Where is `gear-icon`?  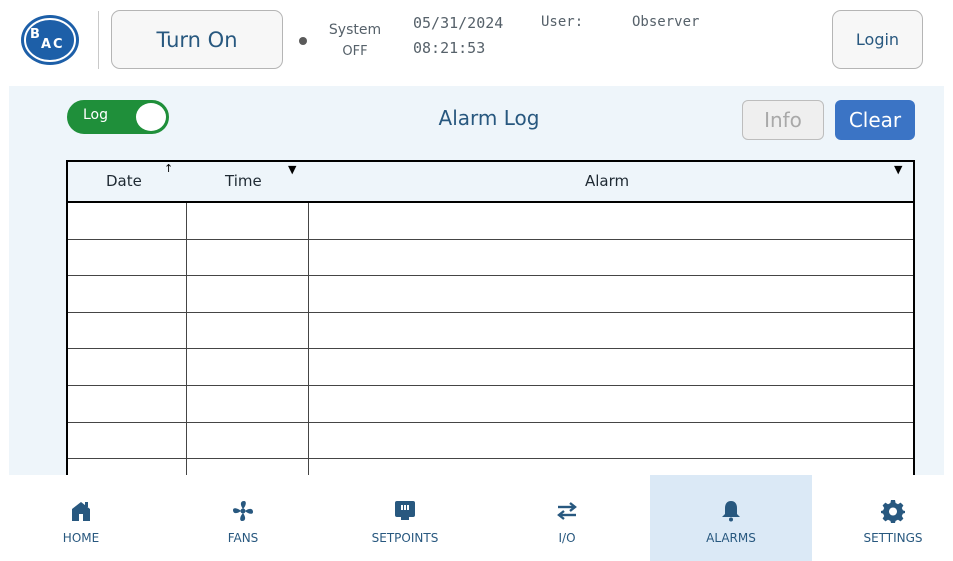 gear-icon is located at coordinates (893, 511).